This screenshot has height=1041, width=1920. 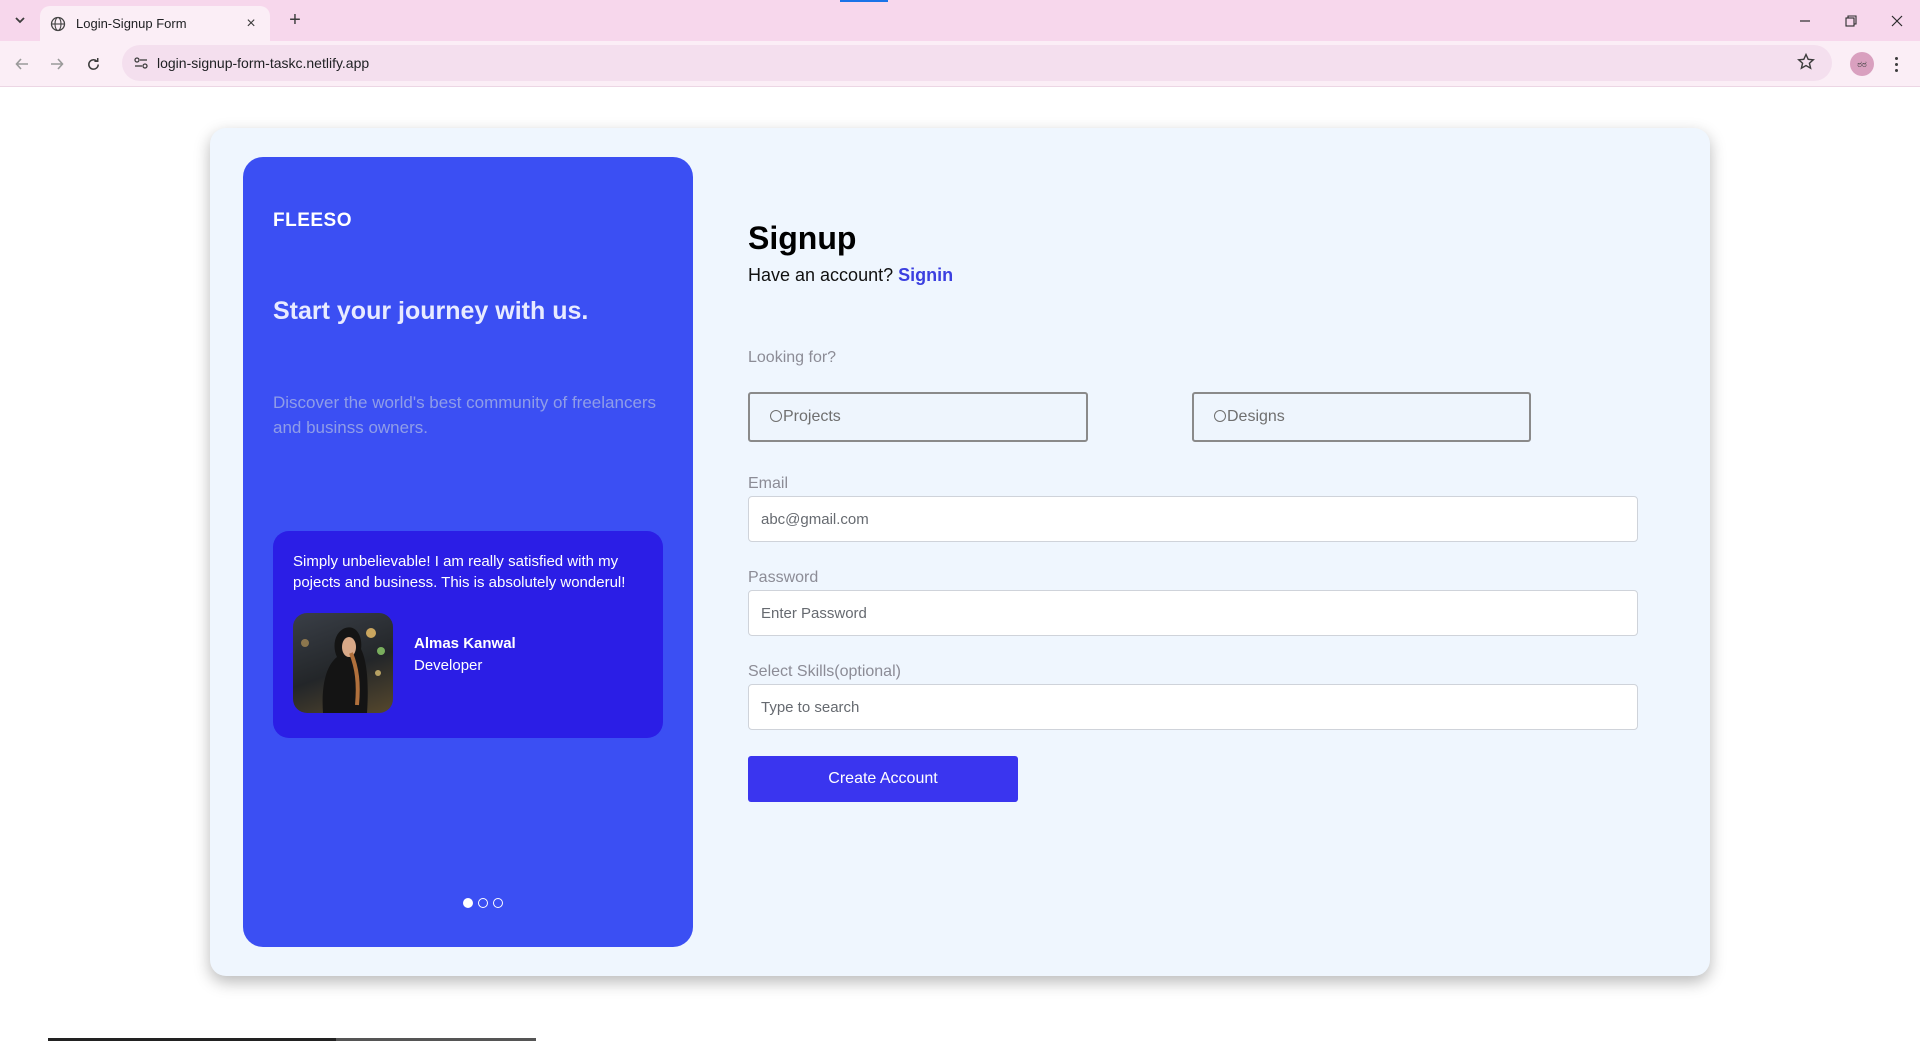 I want to click on signin-link: Signin, so click(x=925, y=275).